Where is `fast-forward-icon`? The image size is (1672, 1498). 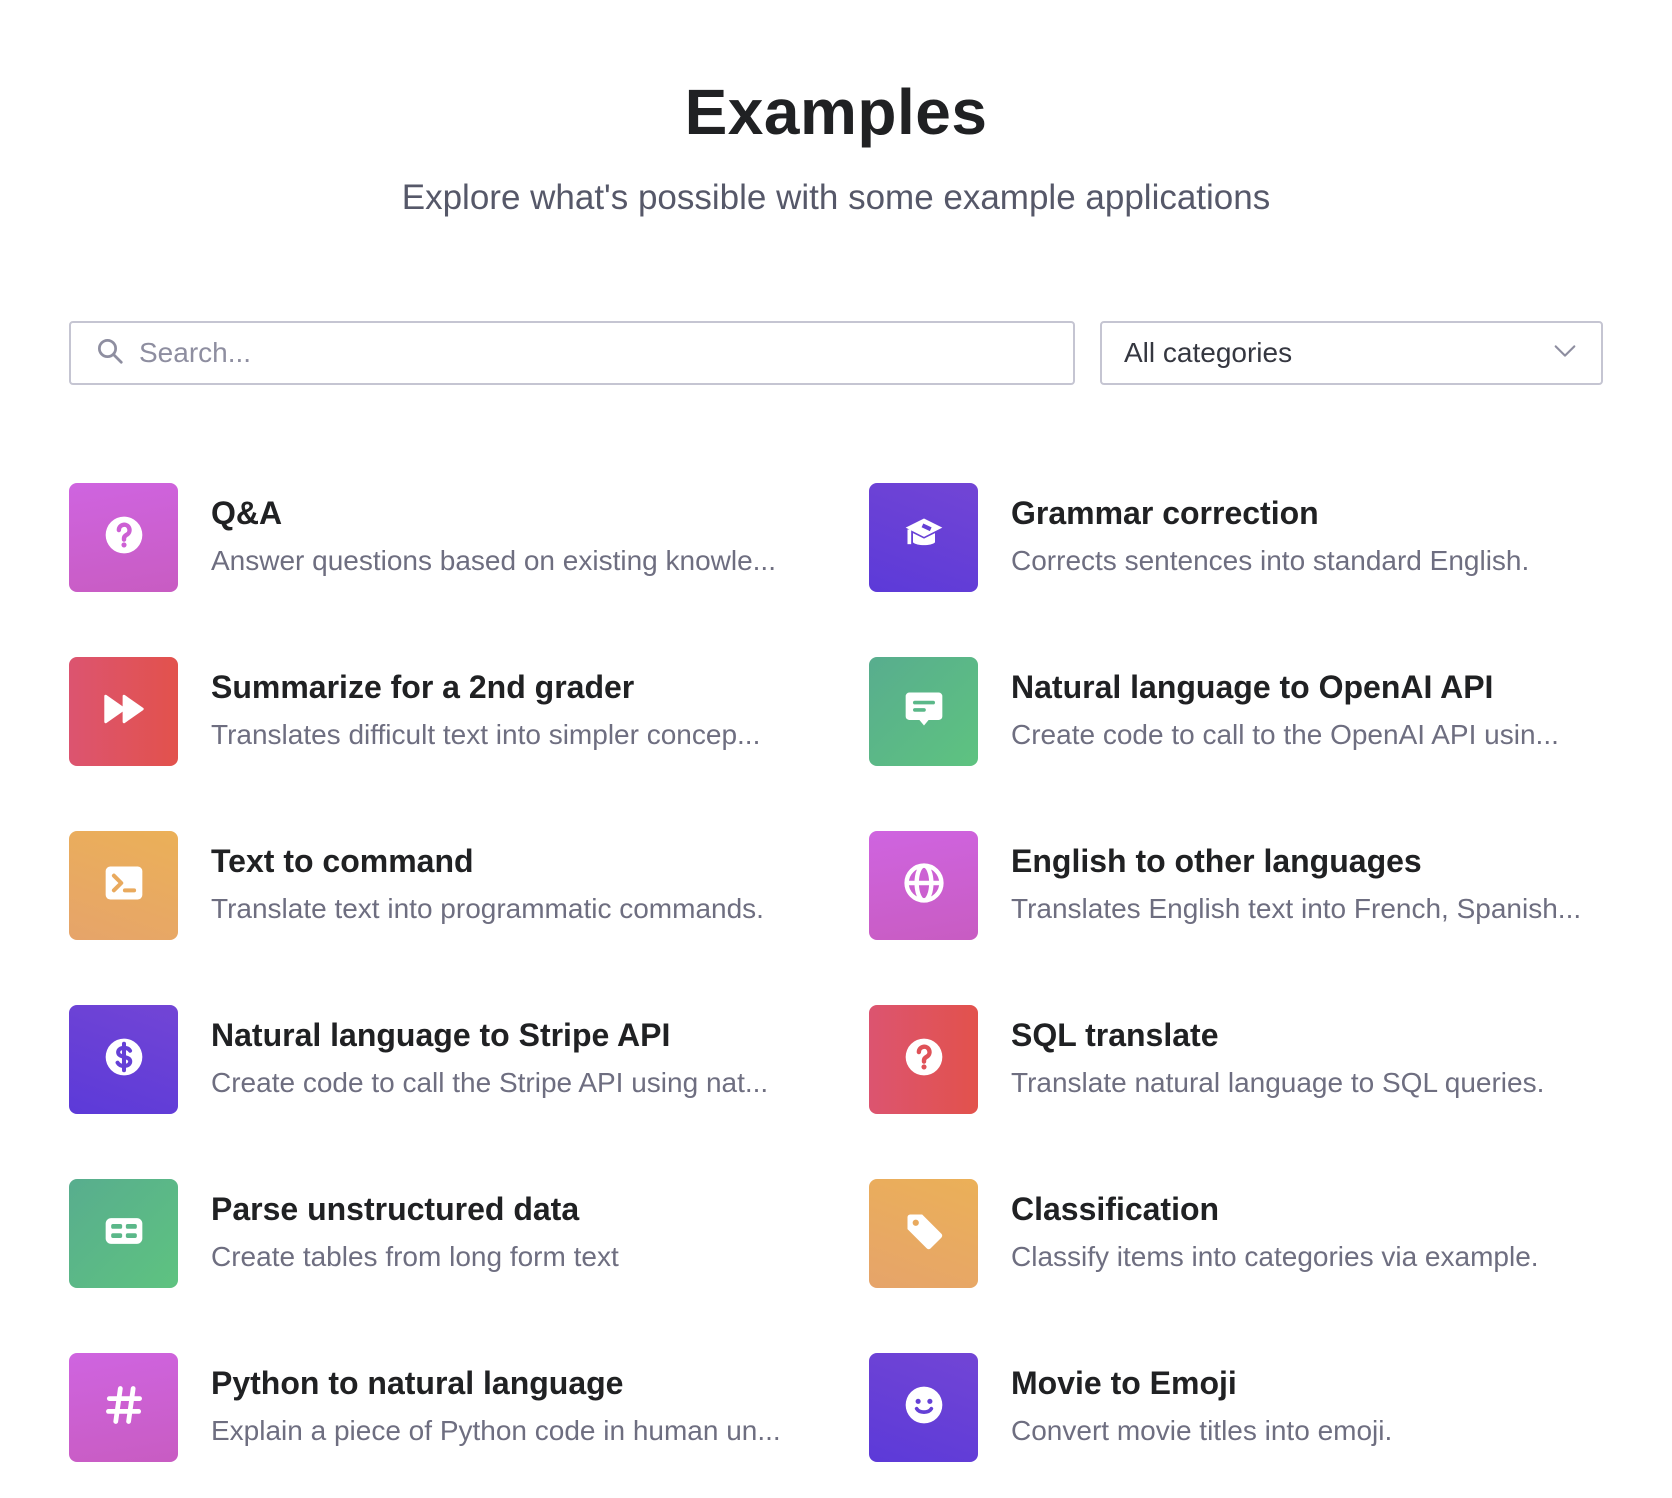 fast-forward-icon is located at coordinates (124, 711).